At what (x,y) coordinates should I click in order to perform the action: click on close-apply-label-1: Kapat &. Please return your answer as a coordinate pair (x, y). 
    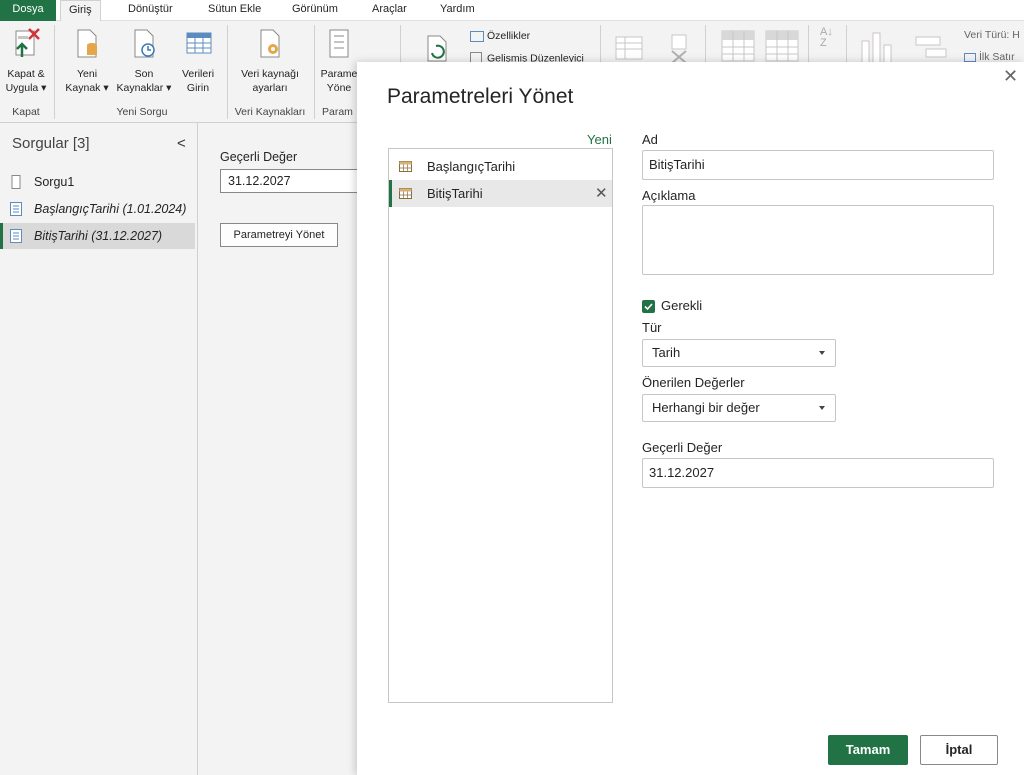
    Looking at the image, I should click on (26, 74).